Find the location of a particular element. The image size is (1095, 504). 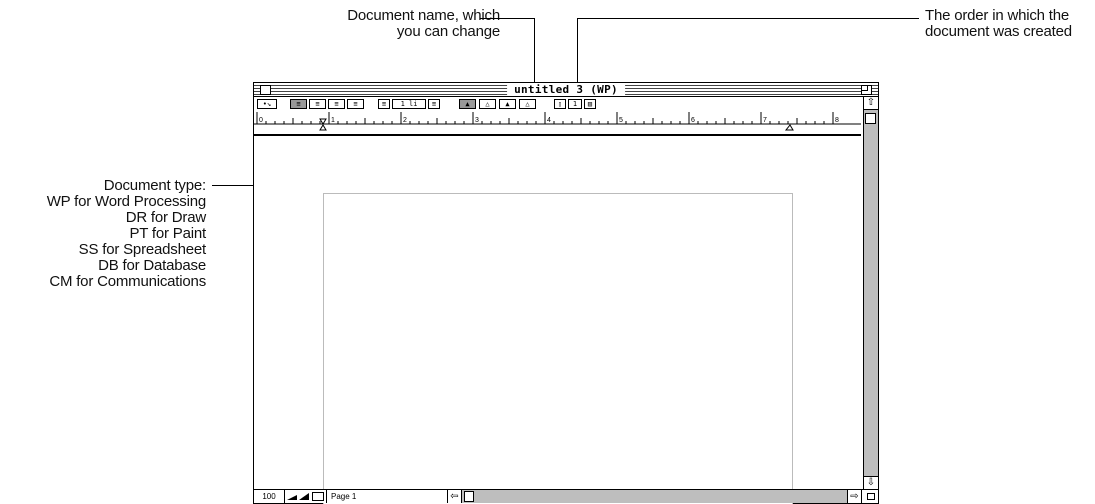

decimal-tab-icon: △ is located at coordinates (527, 104).